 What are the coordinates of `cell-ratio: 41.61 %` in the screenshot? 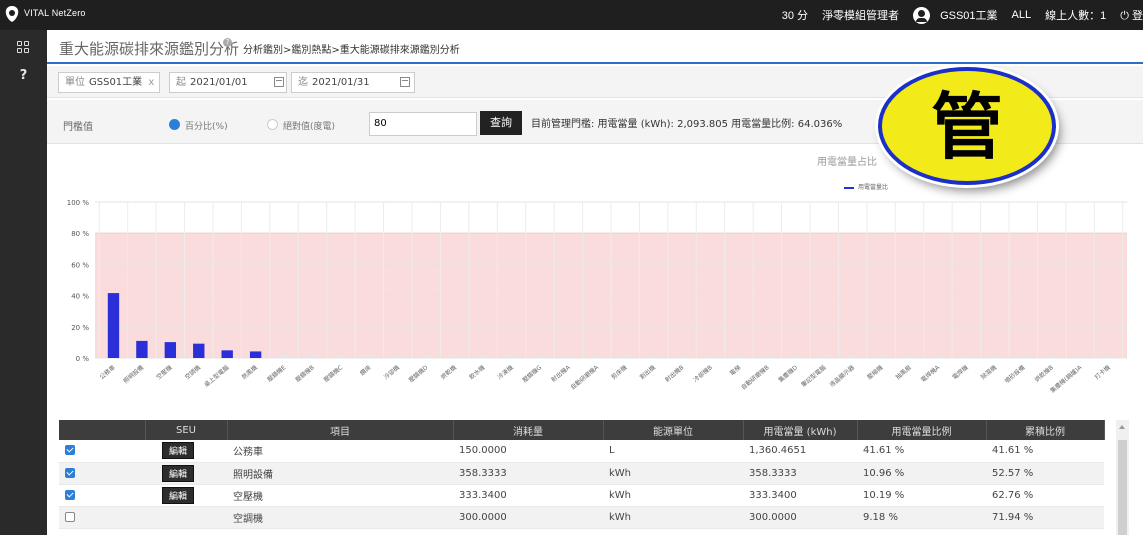 It's located at (921, 451).